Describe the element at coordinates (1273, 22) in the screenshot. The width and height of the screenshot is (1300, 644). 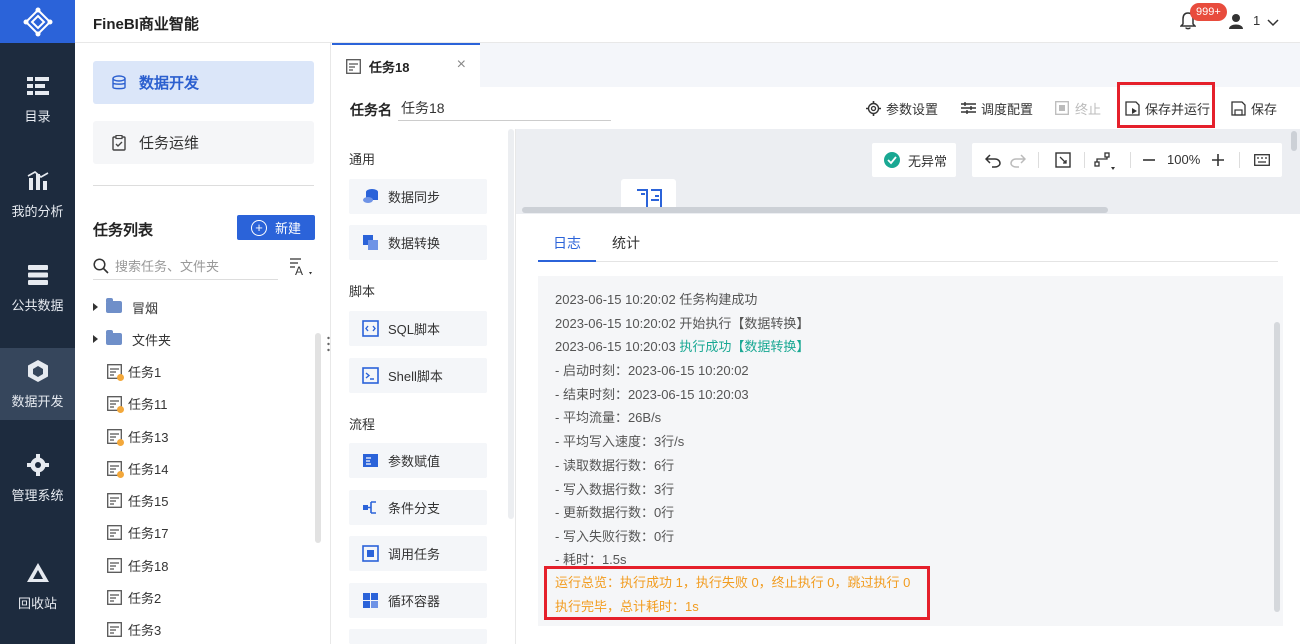
I see `chevron-down-icon` at that location.